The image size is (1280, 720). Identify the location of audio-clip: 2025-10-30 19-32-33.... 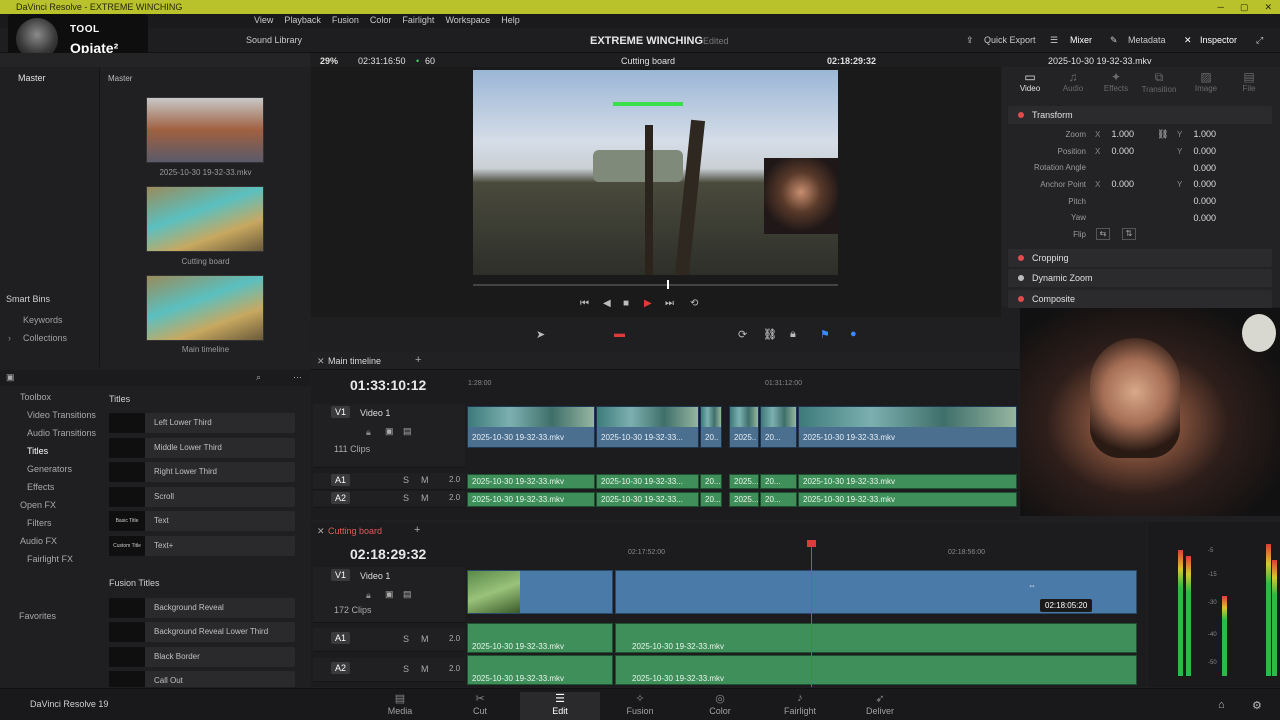
(647, 499).